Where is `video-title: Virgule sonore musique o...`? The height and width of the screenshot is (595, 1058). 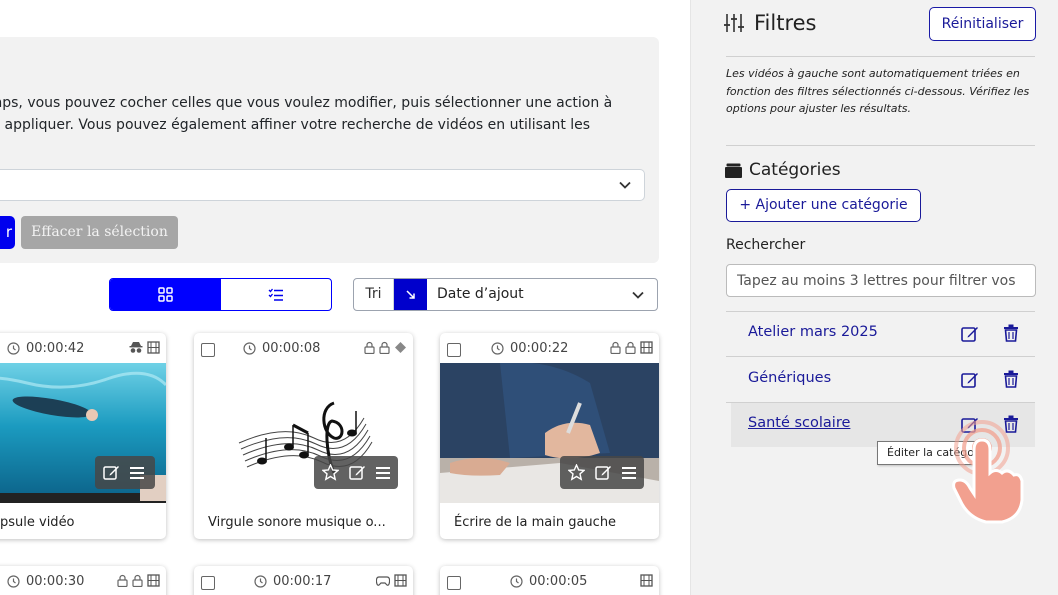 video-title: Virgule sonore musique o... is located at coordinates (297, 522).